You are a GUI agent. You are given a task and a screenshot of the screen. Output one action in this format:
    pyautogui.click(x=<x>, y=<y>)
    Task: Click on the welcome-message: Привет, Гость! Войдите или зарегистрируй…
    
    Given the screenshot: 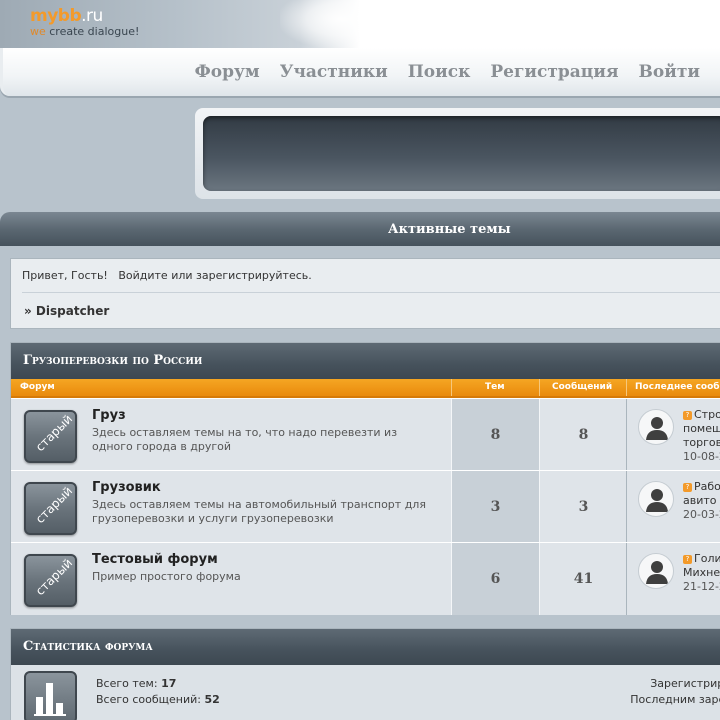 What is the action you would take?
    pyautogui.click(x=167, y=275)
    